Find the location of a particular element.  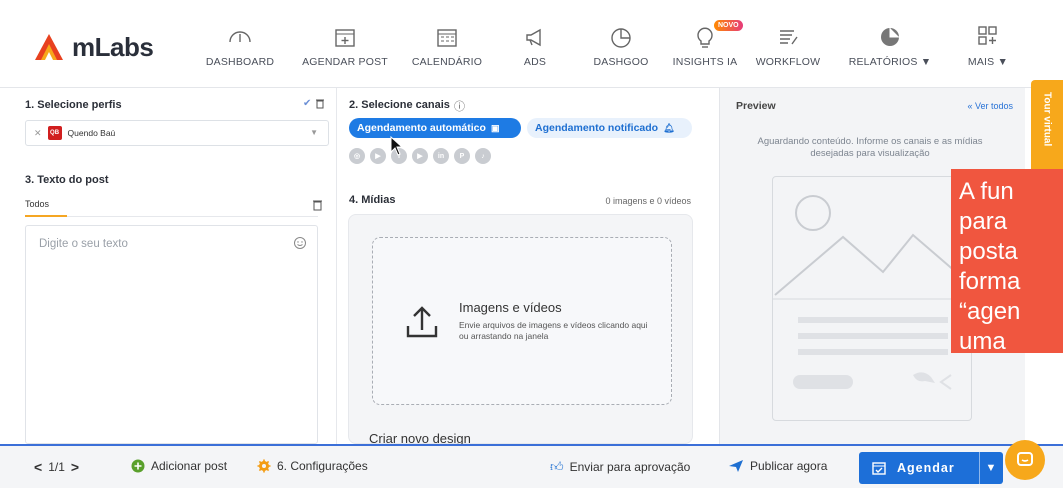

add-post-label: Adicionar post is located at coordinates (189, 466).